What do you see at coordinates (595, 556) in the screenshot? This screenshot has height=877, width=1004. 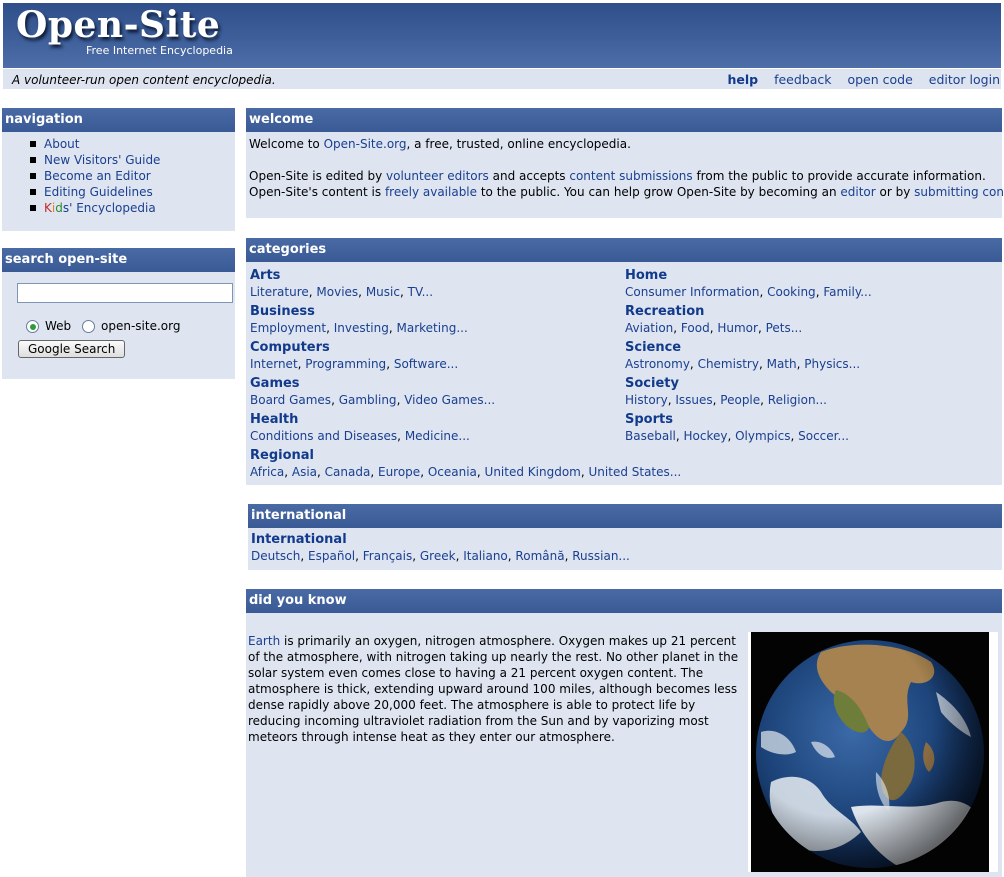 I see `language-link-russian: Russian` at bounding box center [595, 556].